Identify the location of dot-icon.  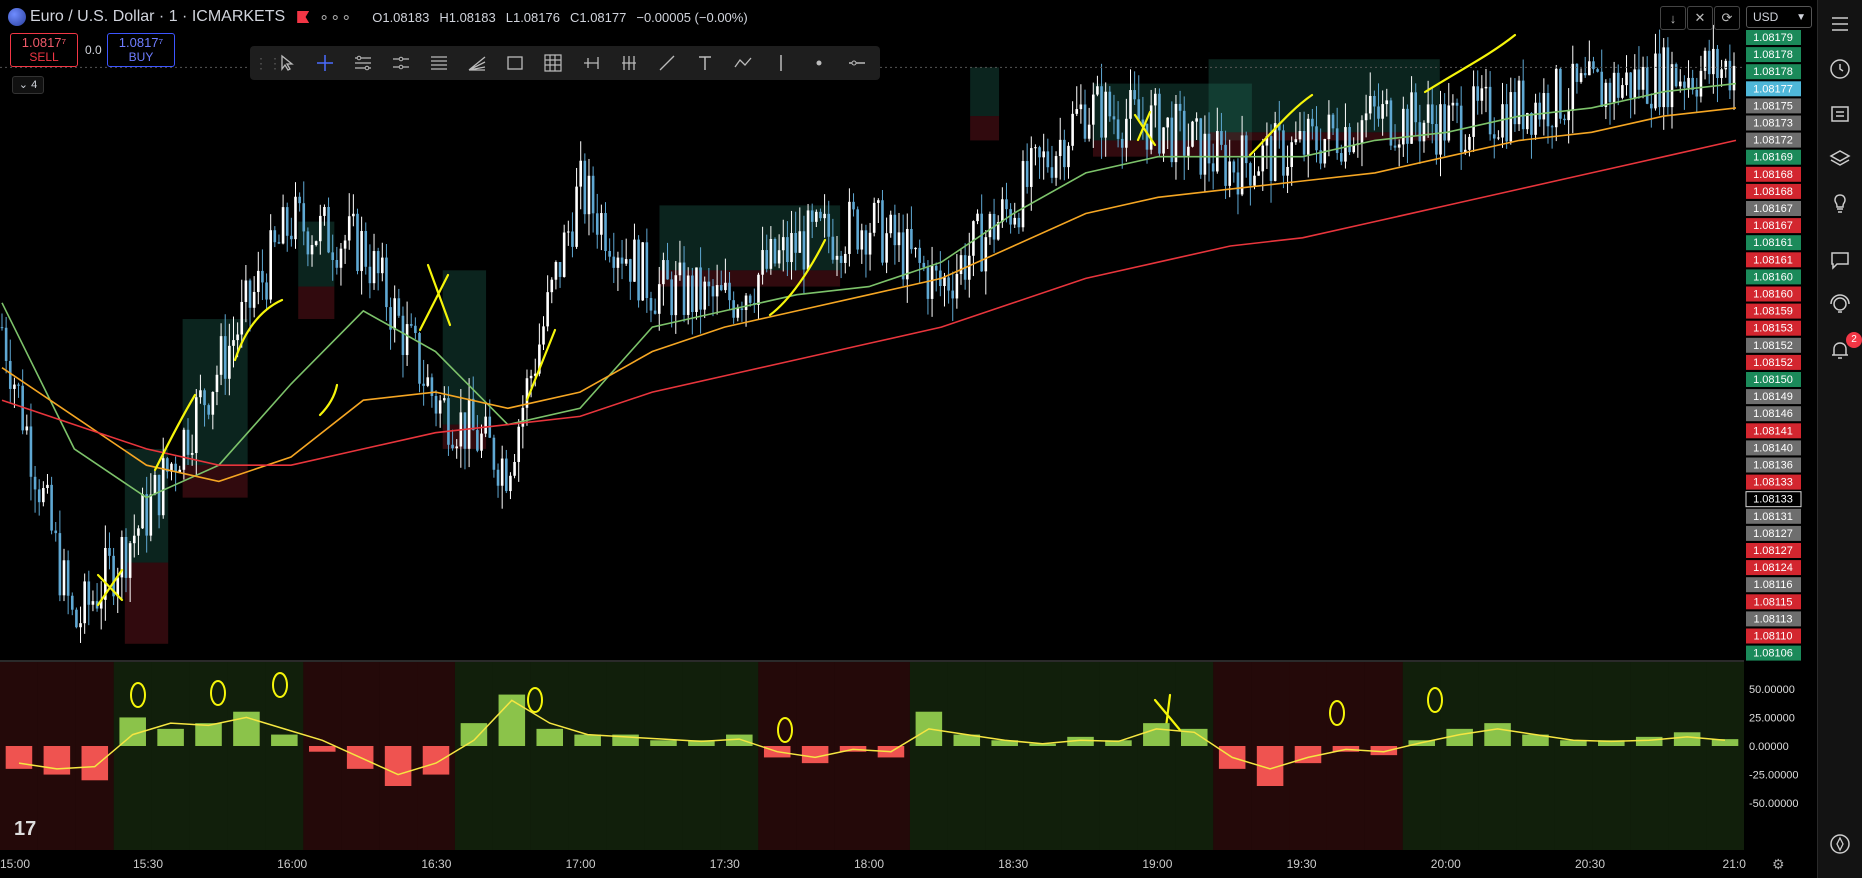
(819, 63).